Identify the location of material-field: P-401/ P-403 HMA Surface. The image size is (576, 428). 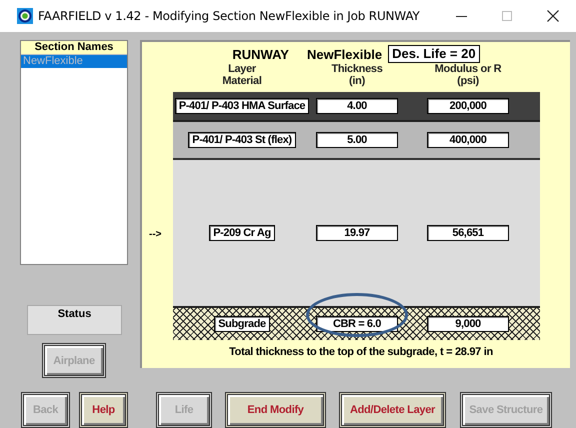
(242, 106).